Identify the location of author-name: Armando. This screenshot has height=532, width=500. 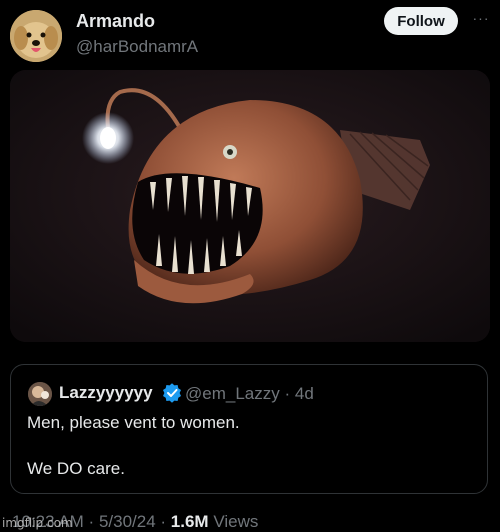
(115, 21).